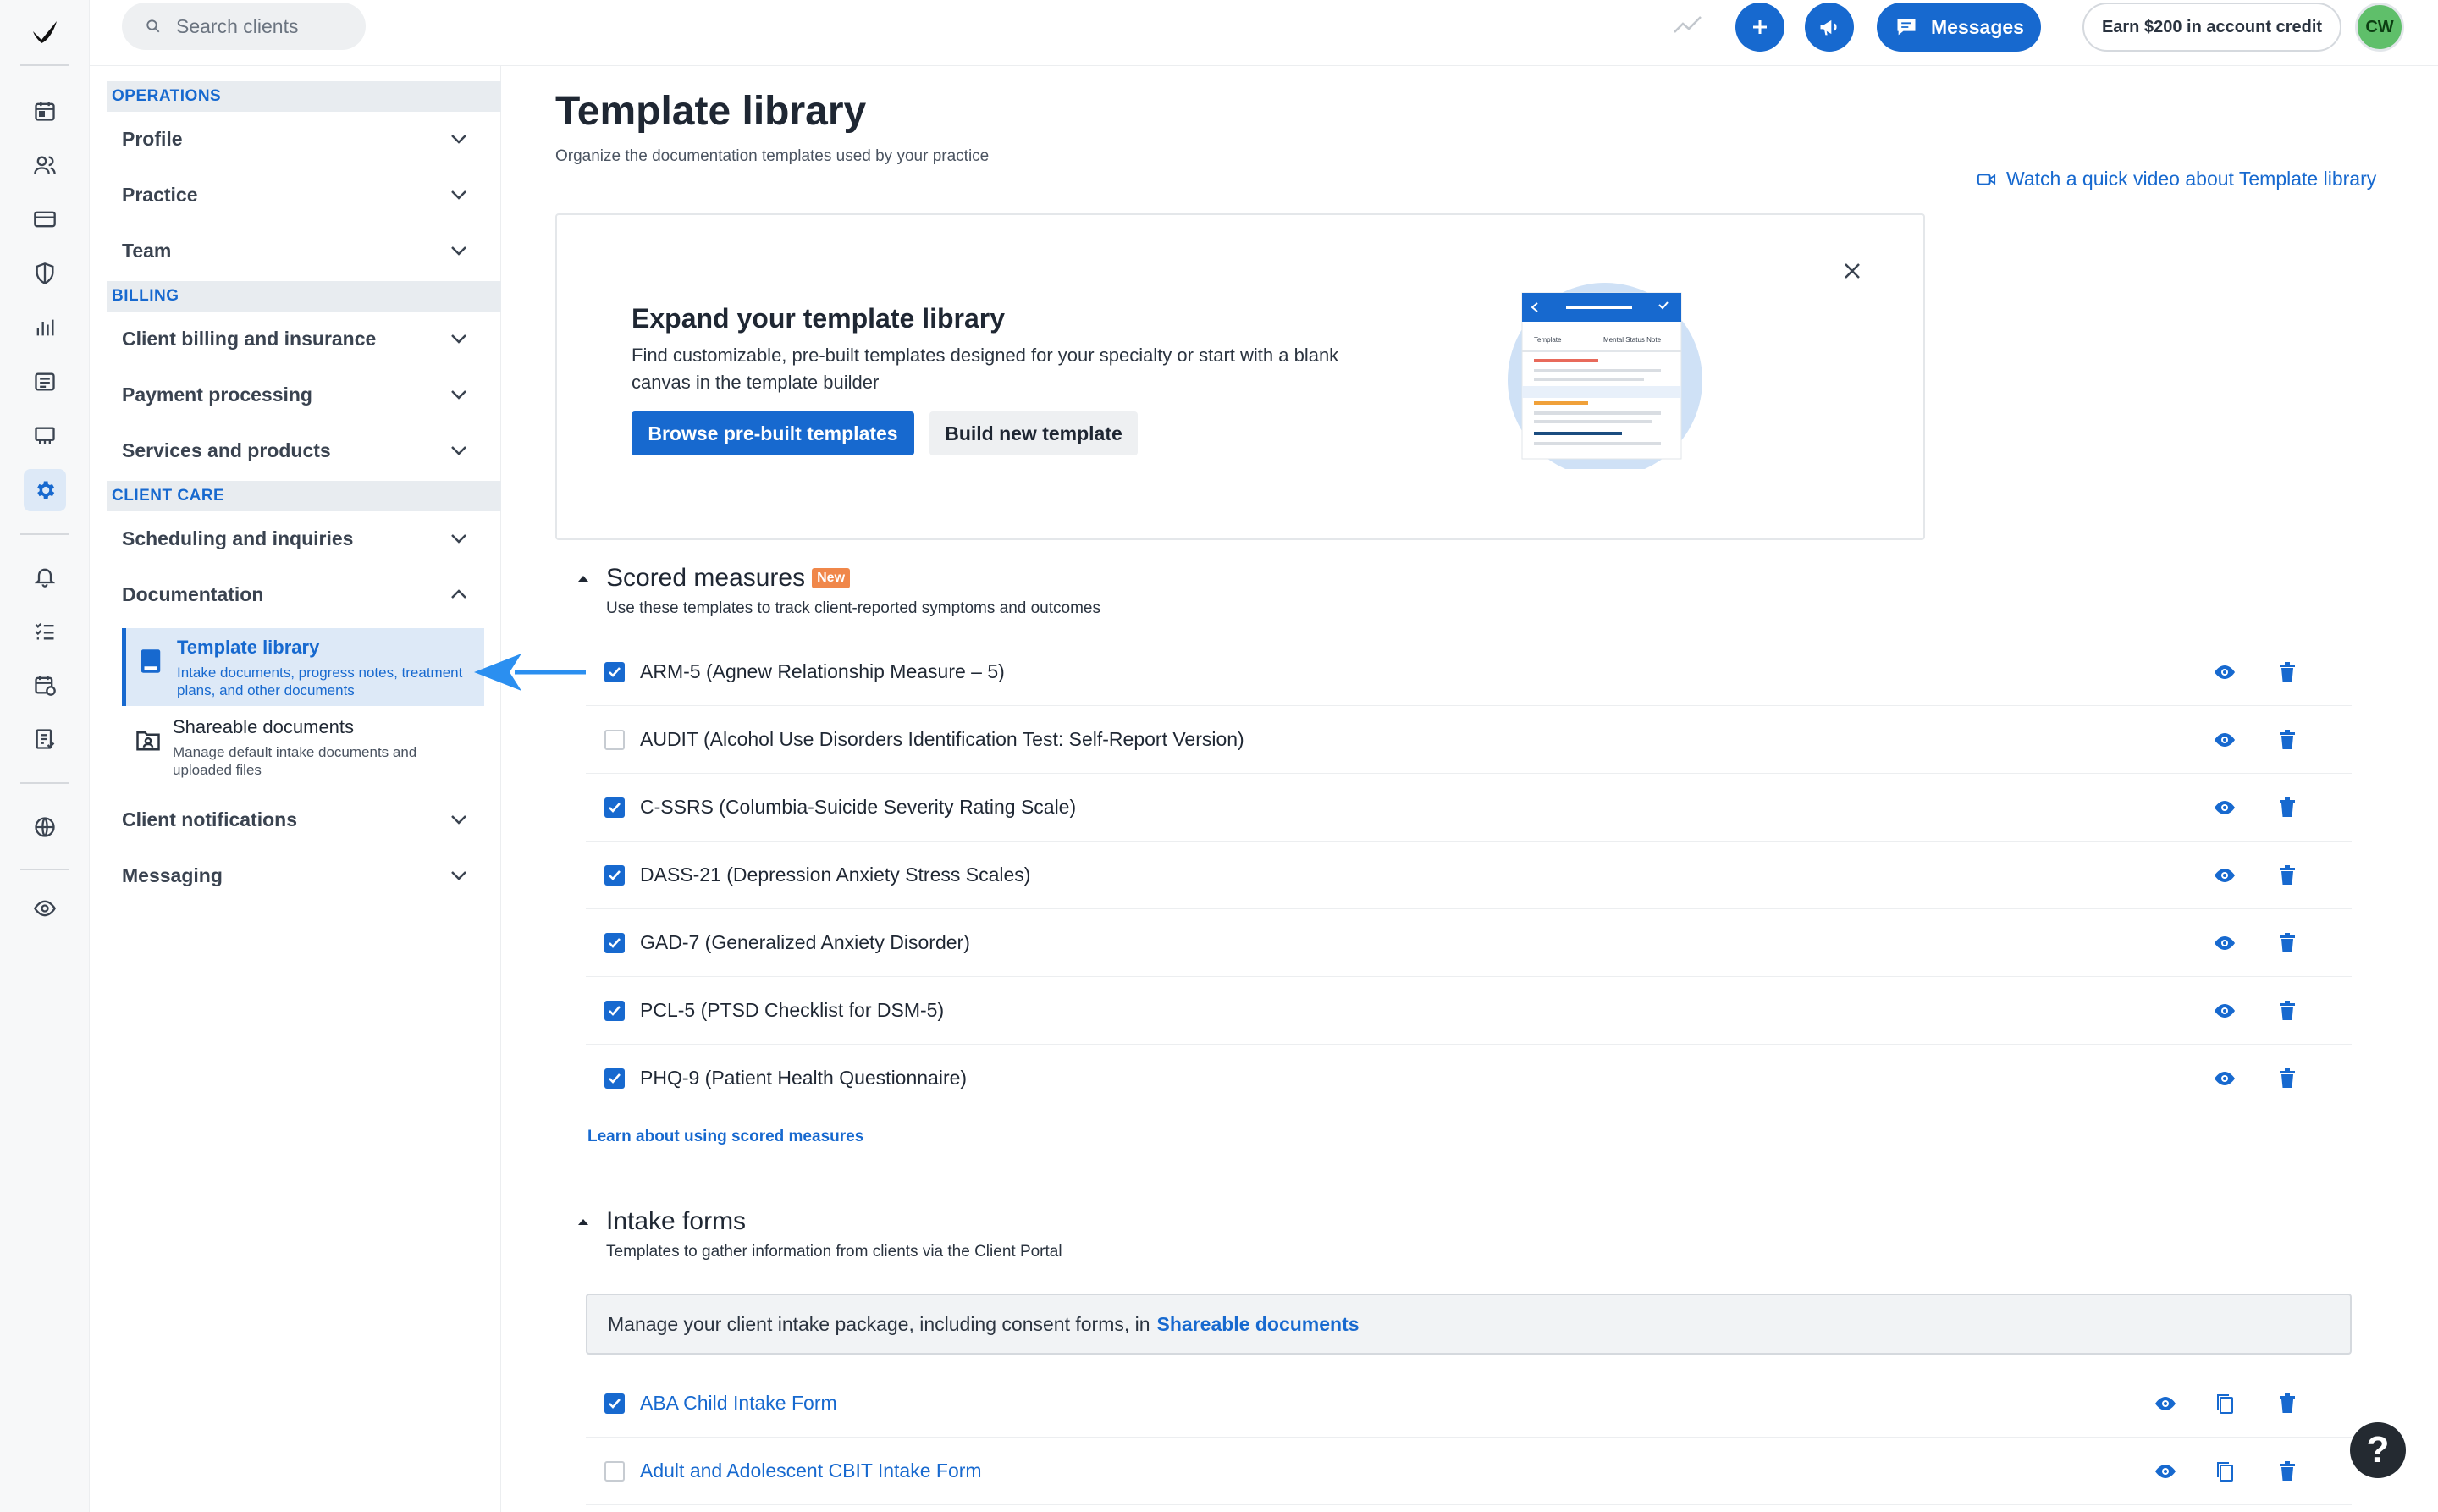  What do you see at coordinates (295, 139) in the screenshot?
I see `sidebar-item-profile: Profile` at bounding box center [295, 139].